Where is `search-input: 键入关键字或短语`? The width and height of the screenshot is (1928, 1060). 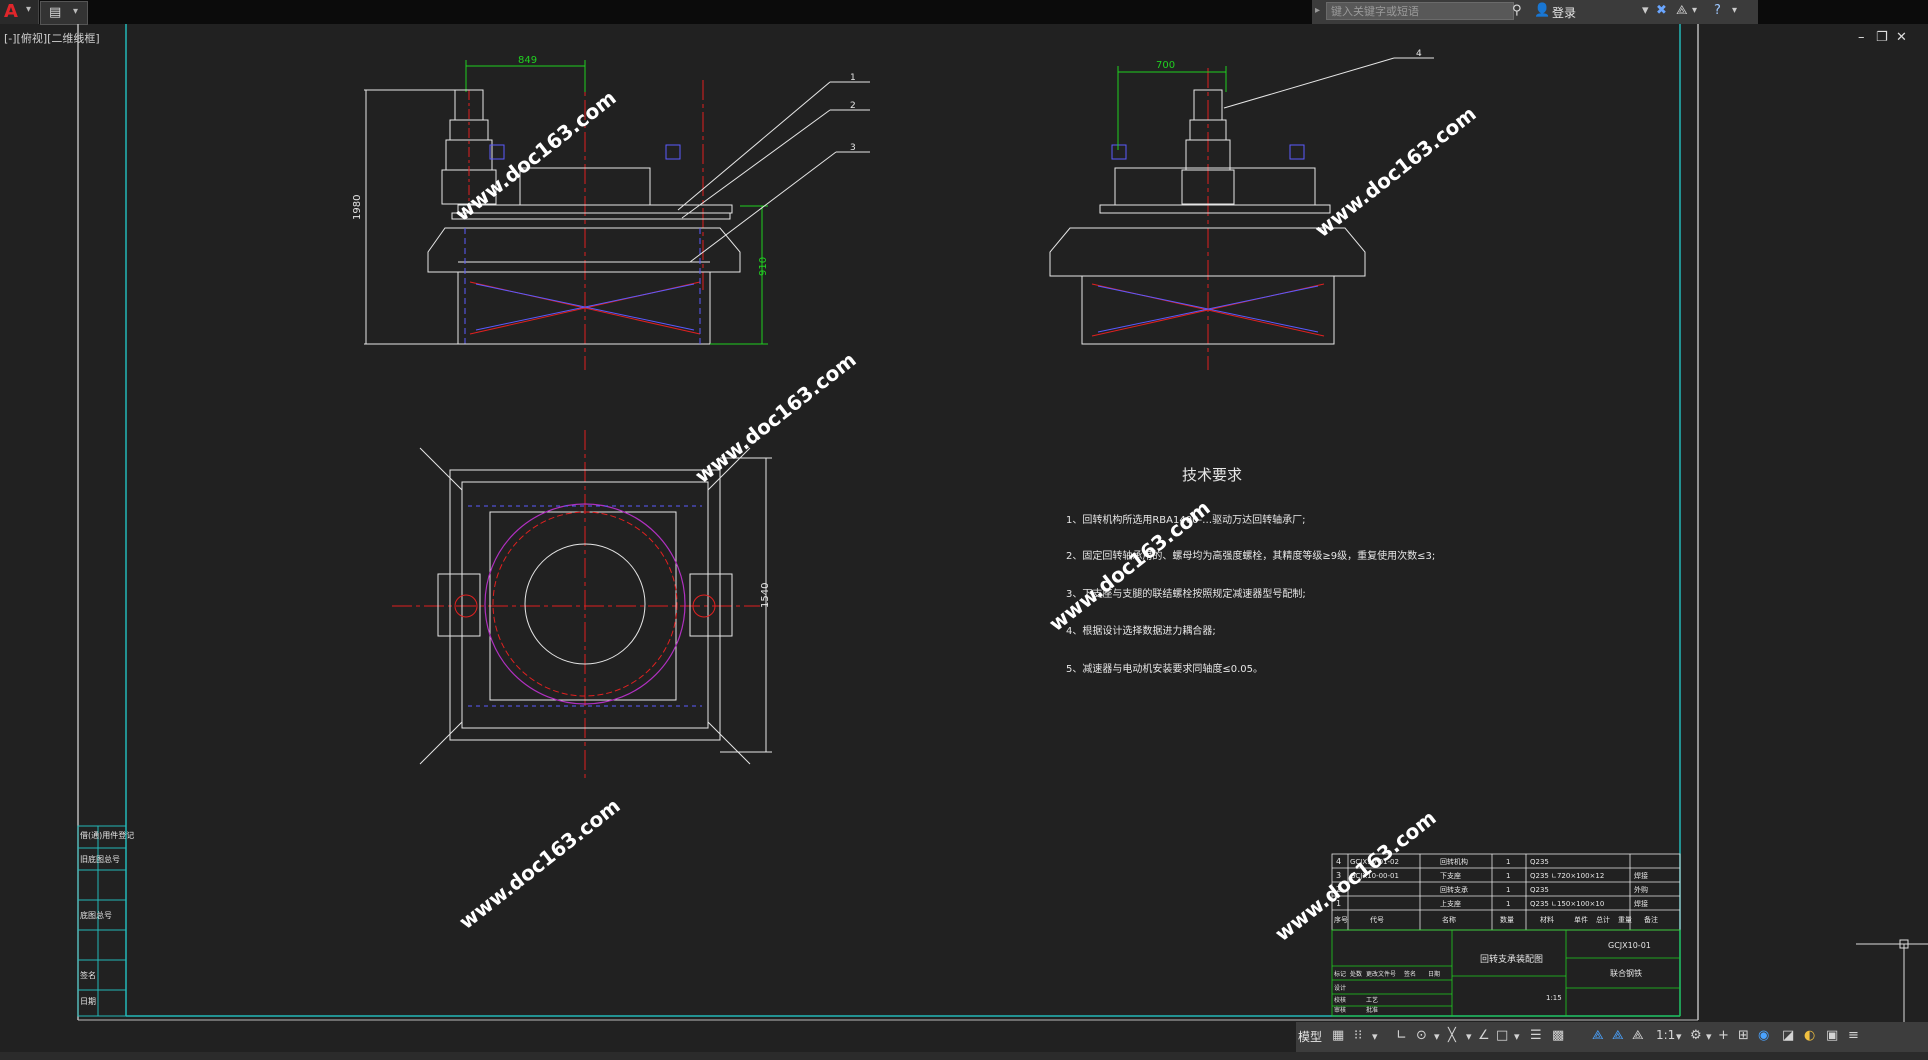
search-input: 键入关键字或短语 is located at coordinates (1420, 11).